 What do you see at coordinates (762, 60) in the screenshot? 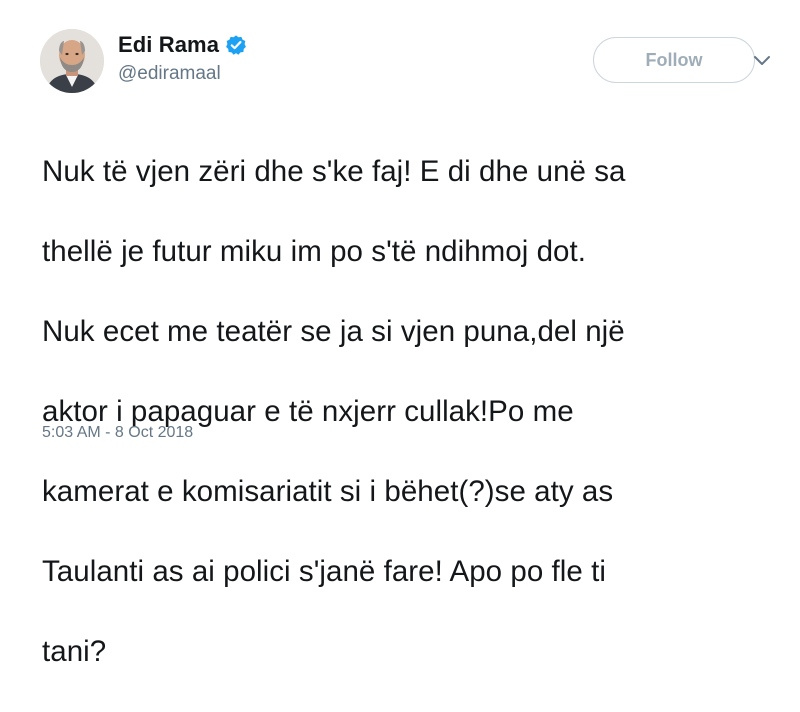
I see `chevron-down-icon` at bounding box center [762, 60].